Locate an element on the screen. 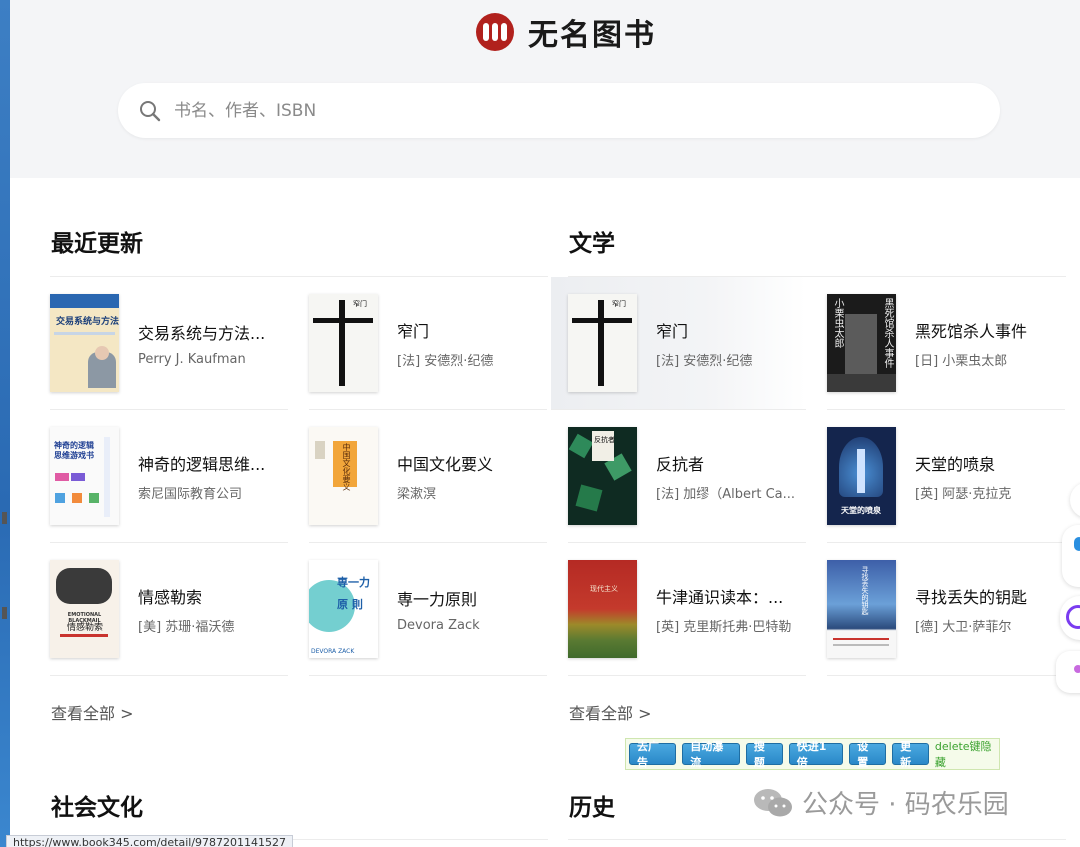  book-author: 索尼国际教育公司 is located at coordinates (190, 494).